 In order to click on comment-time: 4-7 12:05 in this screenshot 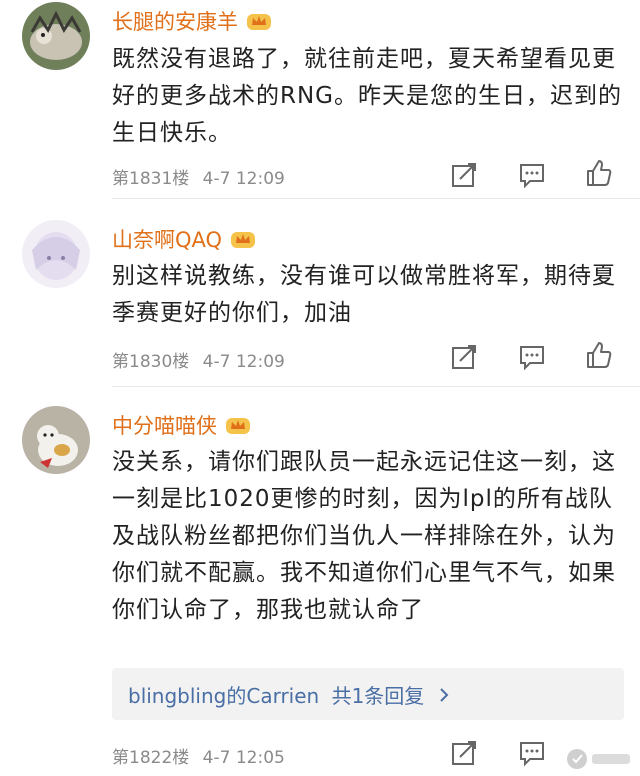, I will do `click(243, 758)`.